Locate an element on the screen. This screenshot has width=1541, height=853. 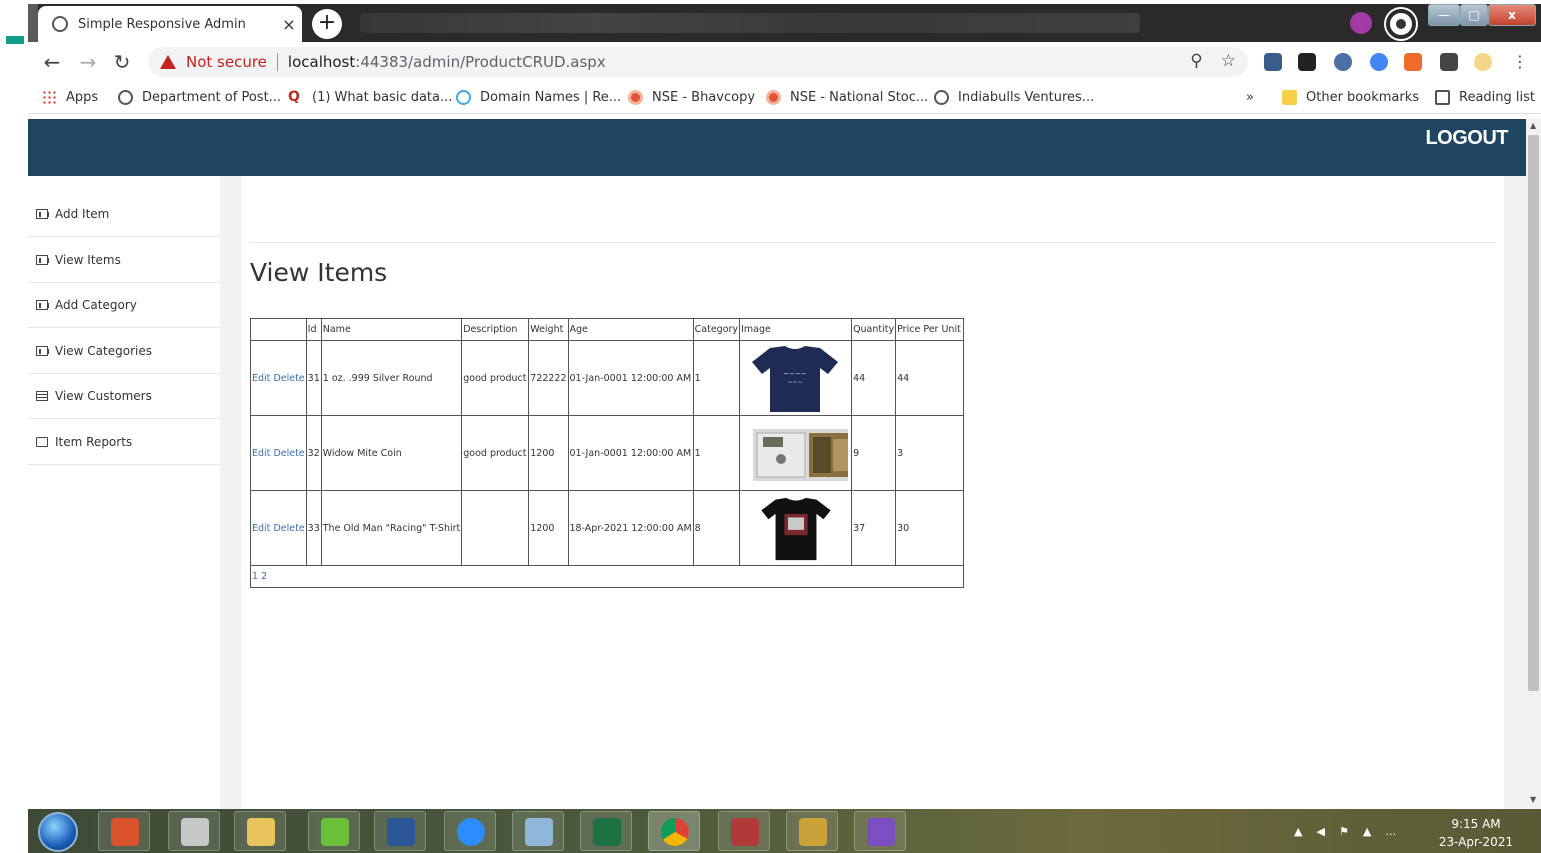
cell-description: good product is located at coordinates (495, 378).